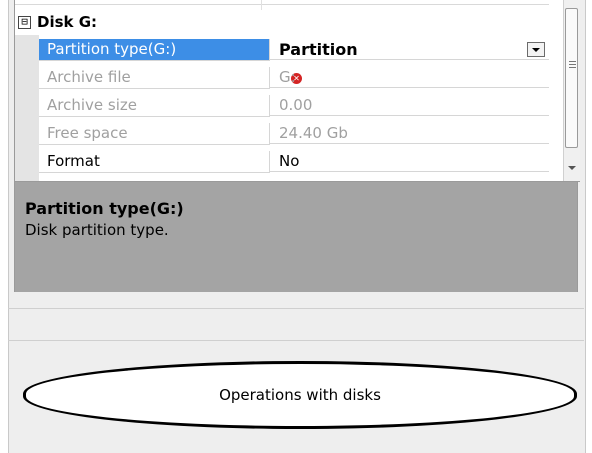  What do you see at coordinates (282, 23) in the screenshot?
I see `category-disk-g: ⊟ Disk G:` at bounding box center [282, 23].